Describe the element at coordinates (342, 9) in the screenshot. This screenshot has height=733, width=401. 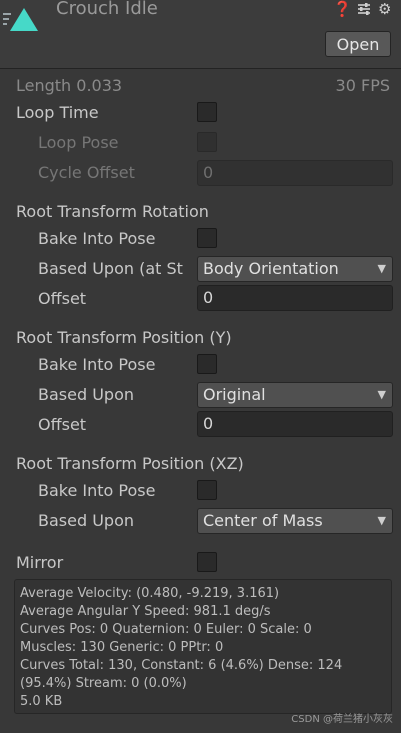
I see `help-icon: ❓` at that location.